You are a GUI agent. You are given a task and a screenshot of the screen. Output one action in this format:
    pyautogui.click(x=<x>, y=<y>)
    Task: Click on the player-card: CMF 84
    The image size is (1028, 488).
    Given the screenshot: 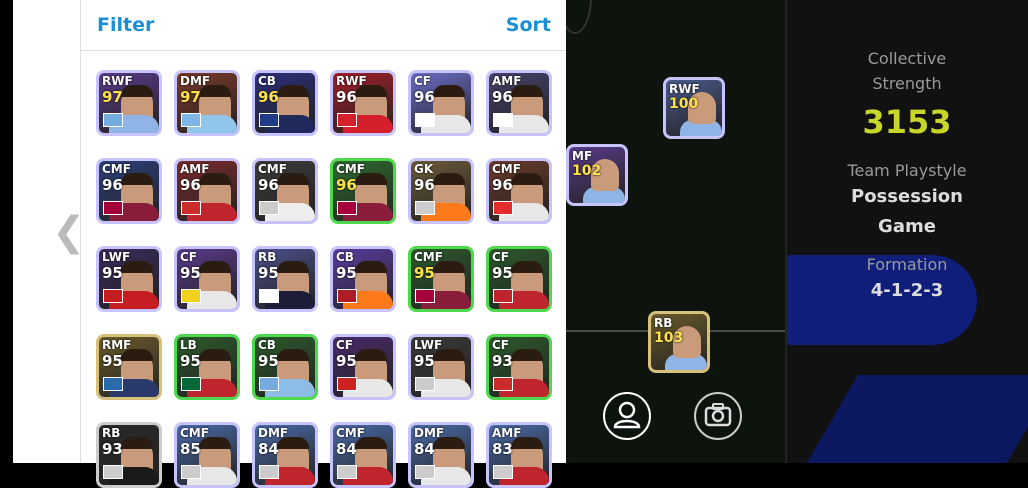 What is the action you would take?
    pyautogui.click(x=363, y=455)
    